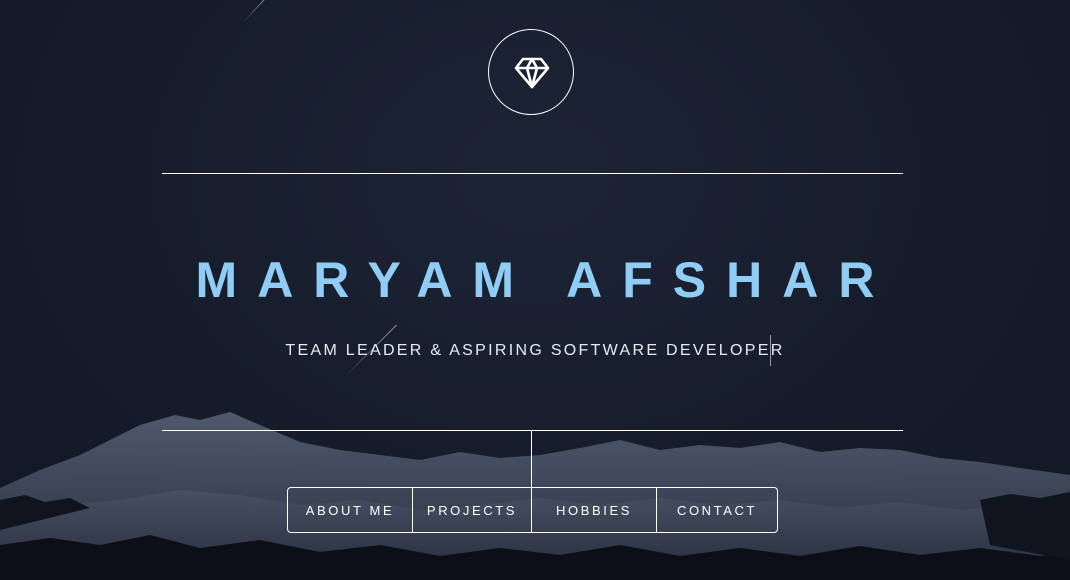 This screenshot has width=1070, height=580. What do you see at coordinates (545, 280) in the screenshot?
I see `page-title: MARYAM AFSHAR` at bounding box center [545, 280].